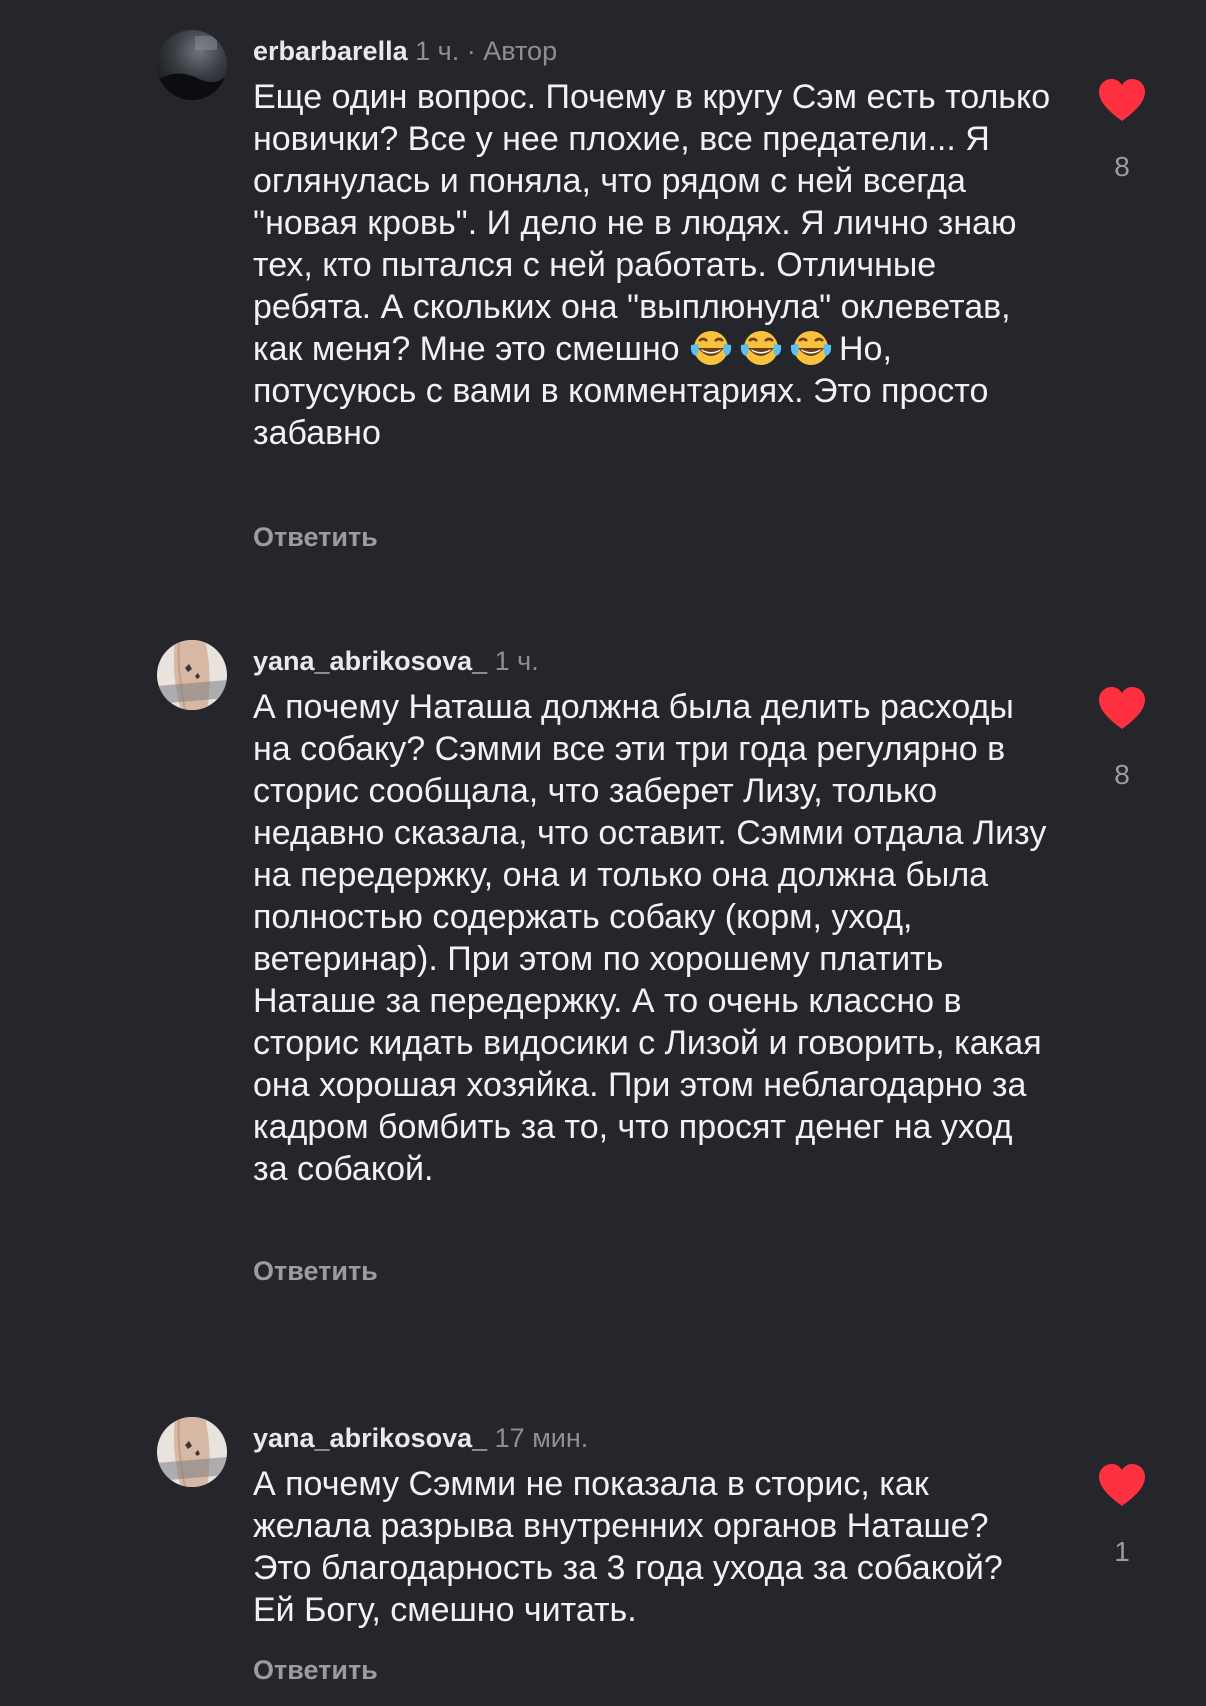  Describe the element at coordinates (330, 51) in the screenshot. I see `username: erbarbarella` at that location.